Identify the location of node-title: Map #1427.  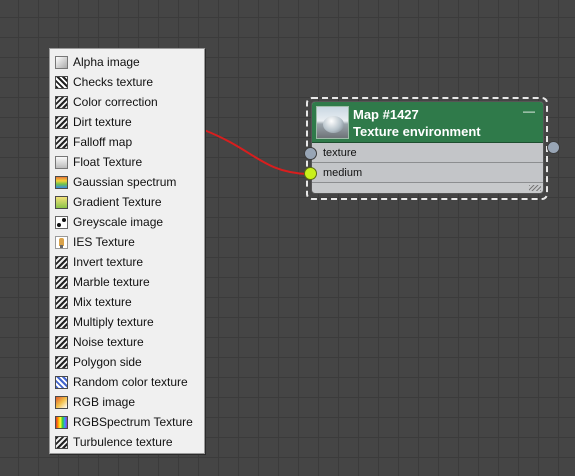
(386, 114).